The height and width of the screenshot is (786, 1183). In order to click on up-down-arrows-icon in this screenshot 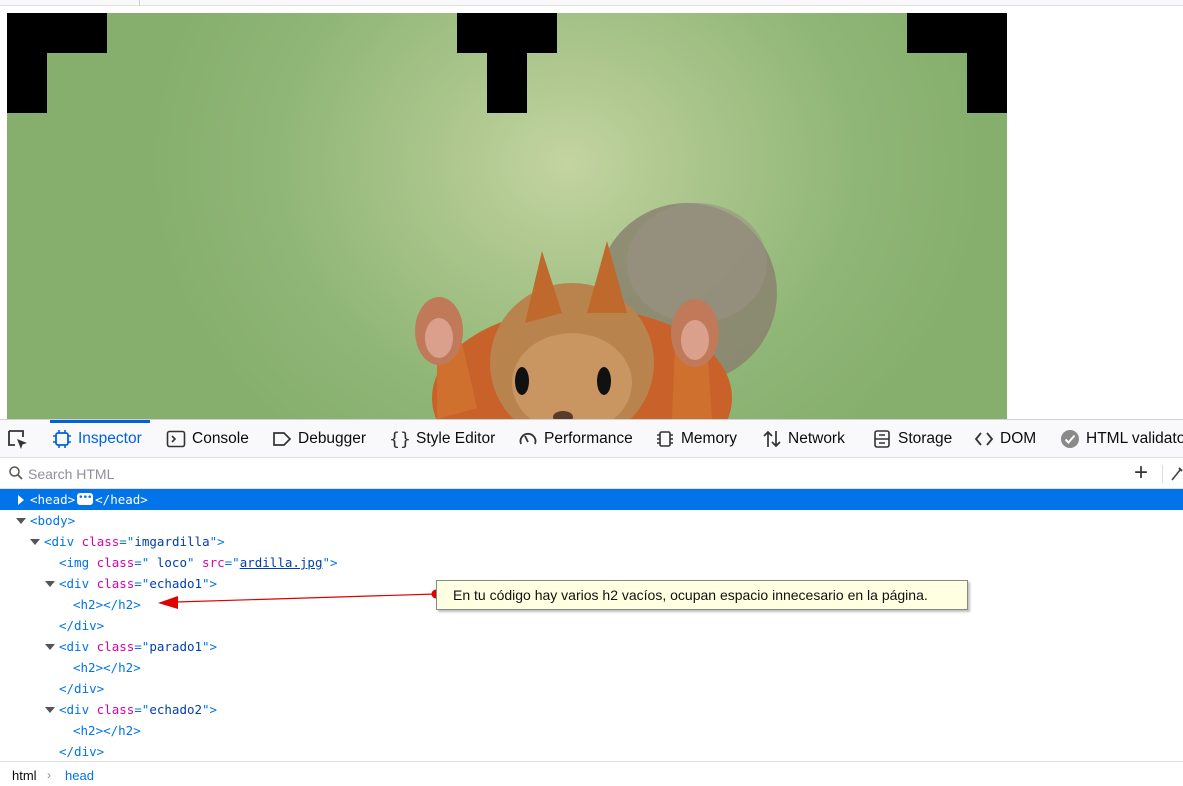, I will do `click(772, 439)`.